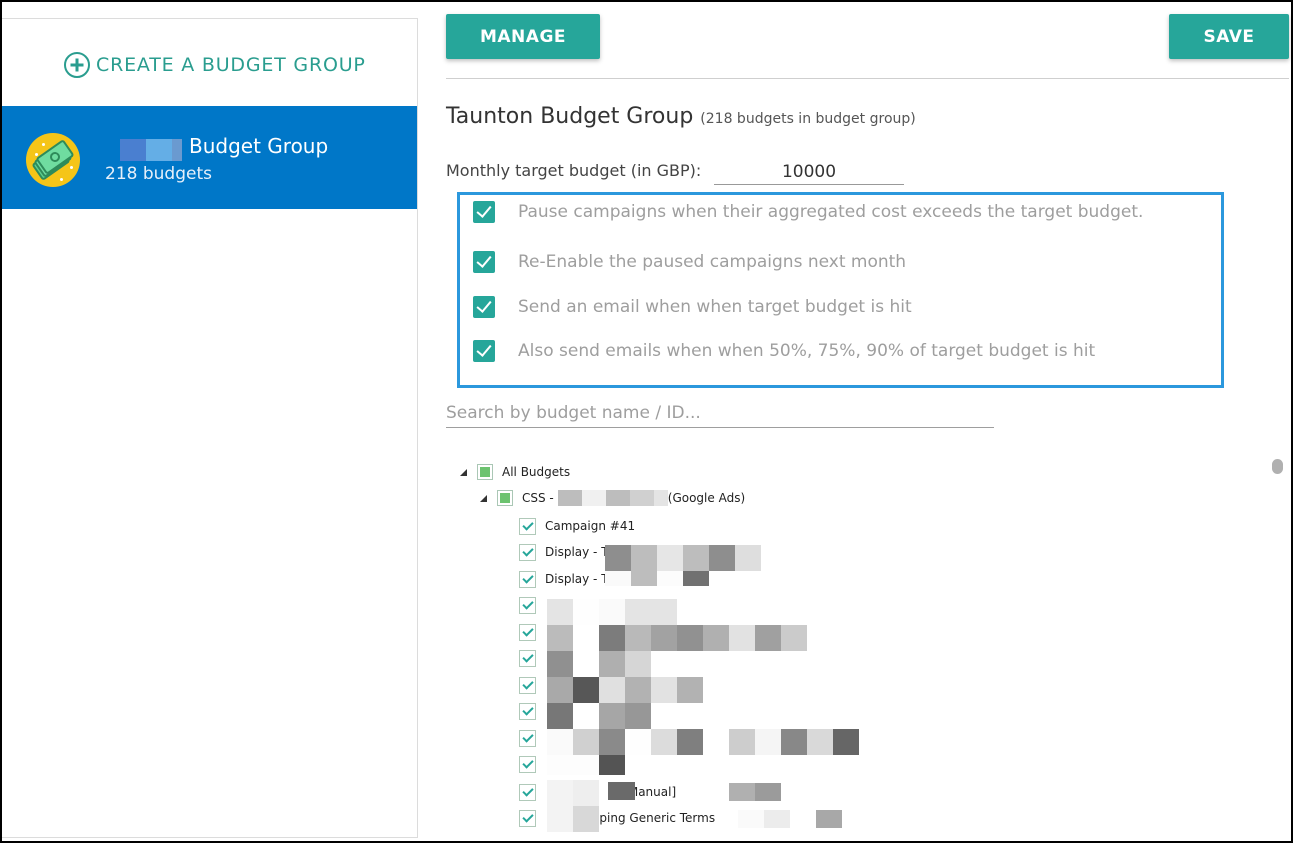 Image resolution: width=1293 pixels, height=843 pixels. Describe the element at coordinates (259, 146) in the screenshot. I see `budget-group-name: Budget Group` at that location.